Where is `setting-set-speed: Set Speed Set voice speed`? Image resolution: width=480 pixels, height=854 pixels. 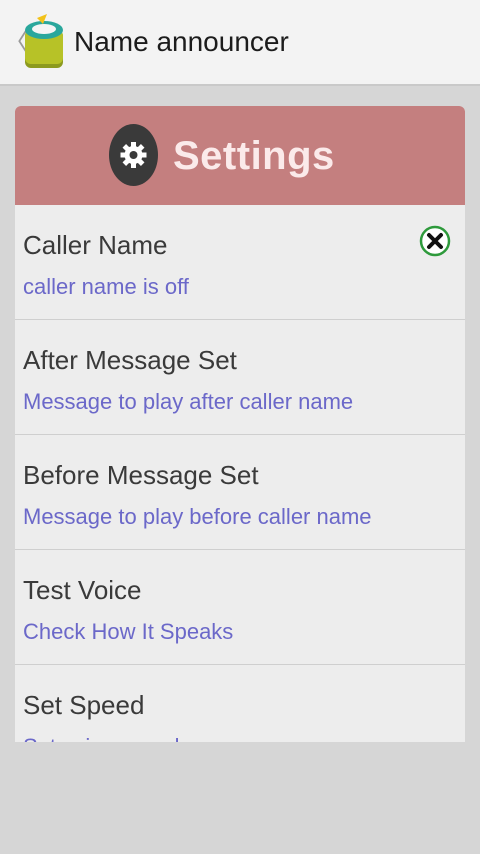
setting-set-speed: Set Speed Set voice speed is located at coordinates (240, 703).